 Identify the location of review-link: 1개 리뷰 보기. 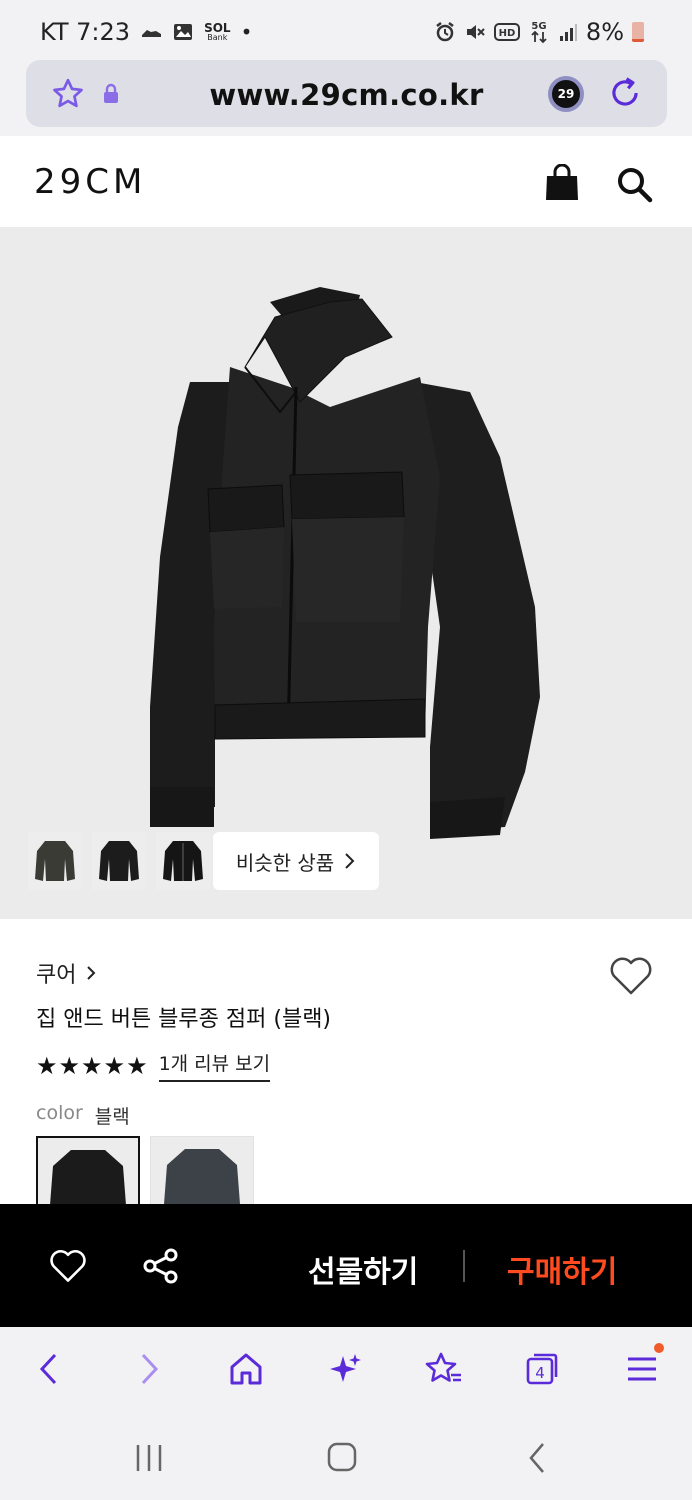
(214, 1065).